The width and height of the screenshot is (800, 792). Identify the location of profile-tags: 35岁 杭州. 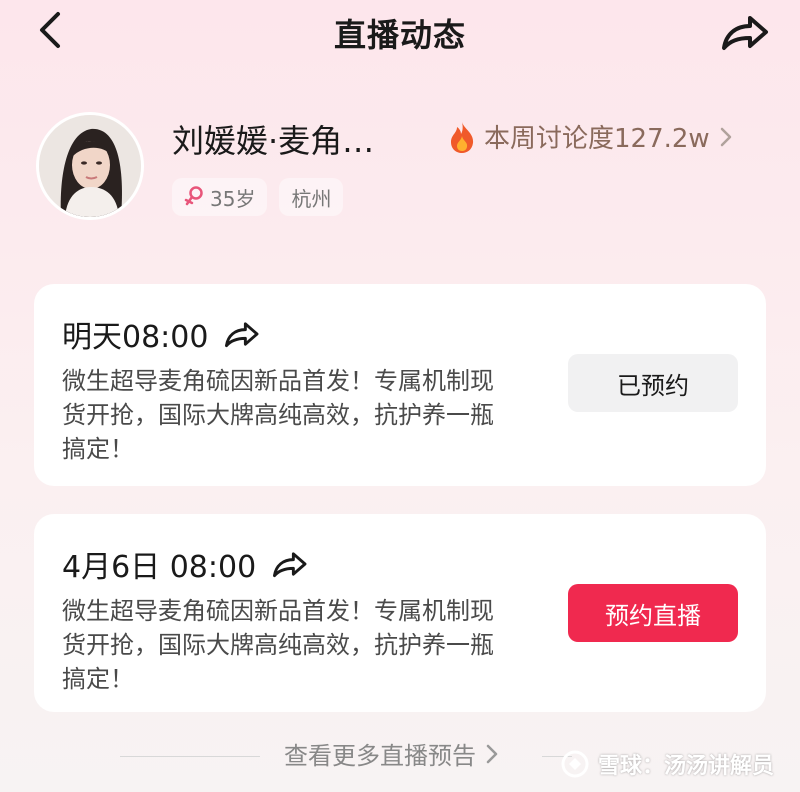
(258, 197).